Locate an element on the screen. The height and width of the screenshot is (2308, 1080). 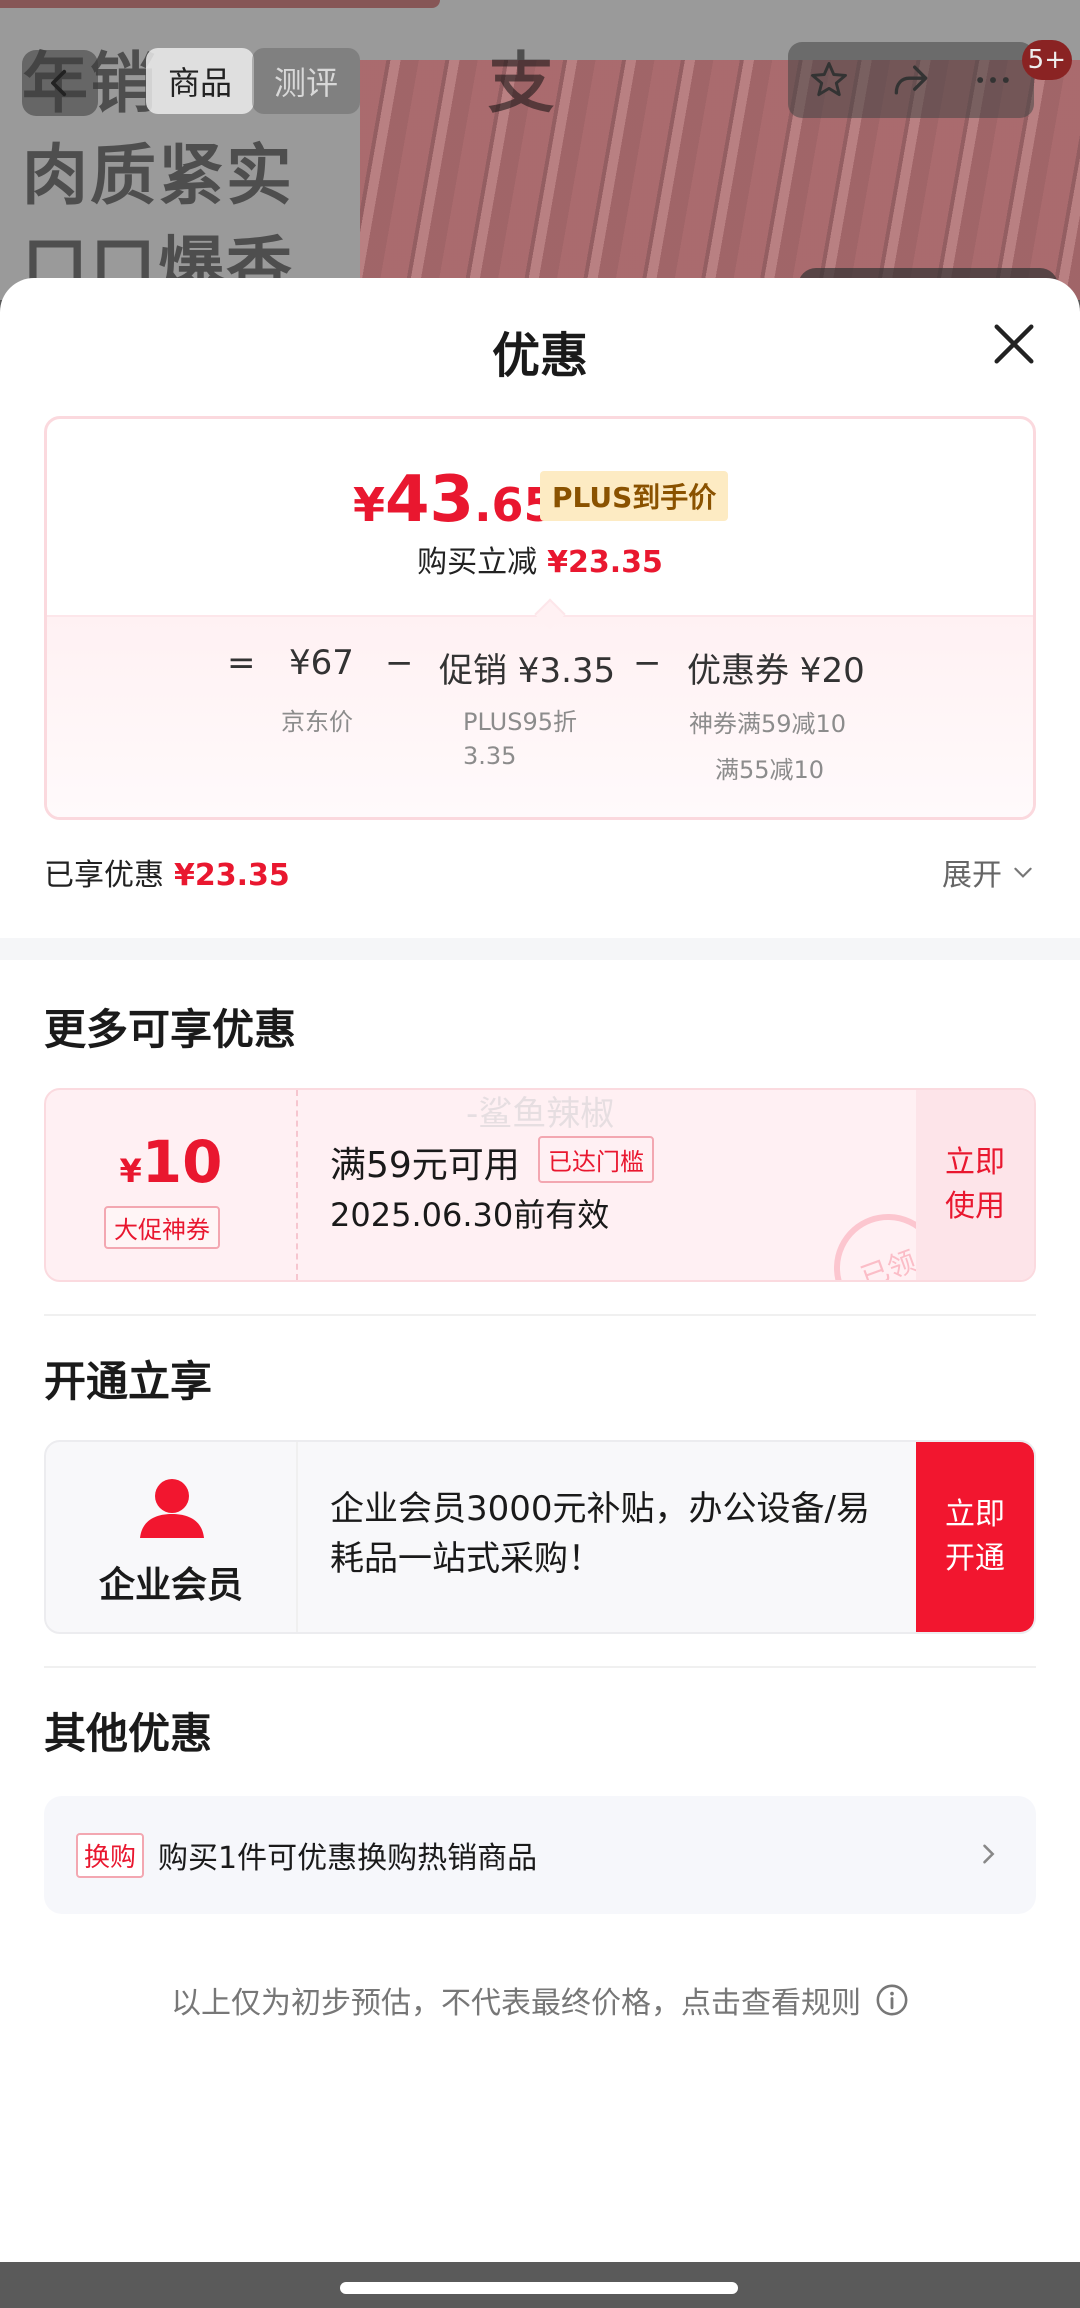
favorite-button is located at coordinates (829, 80).